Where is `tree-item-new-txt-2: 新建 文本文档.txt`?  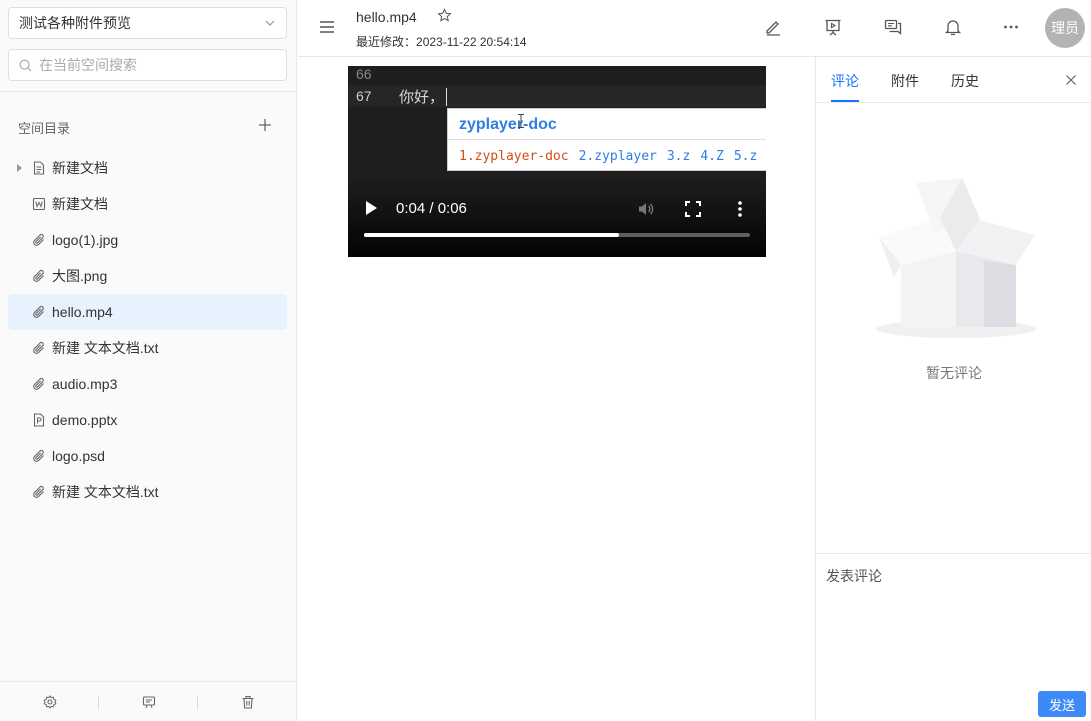 tree-item-new-txt-2: 新建 文本文档.txt is located at coordinates (147, 492).